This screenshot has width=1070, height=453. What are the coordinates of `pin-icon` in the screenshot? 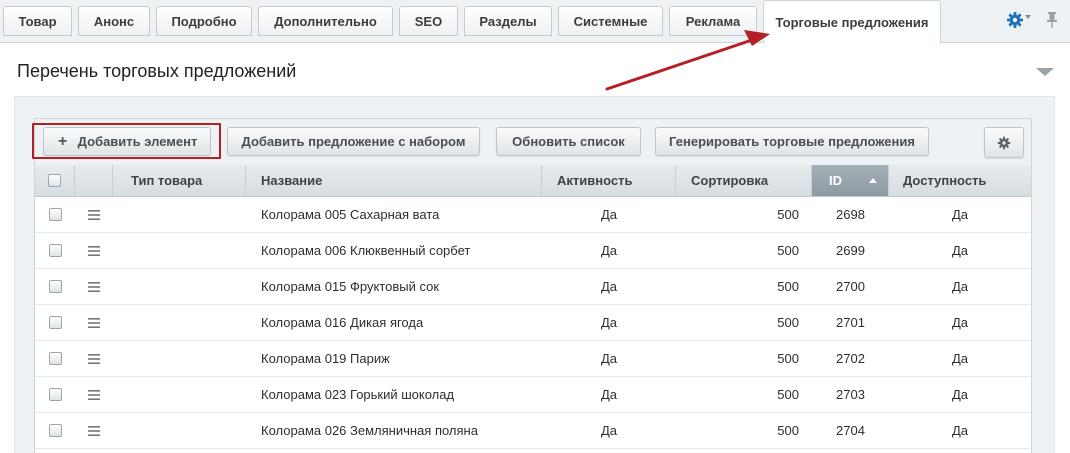 It's located at (1052, 20).